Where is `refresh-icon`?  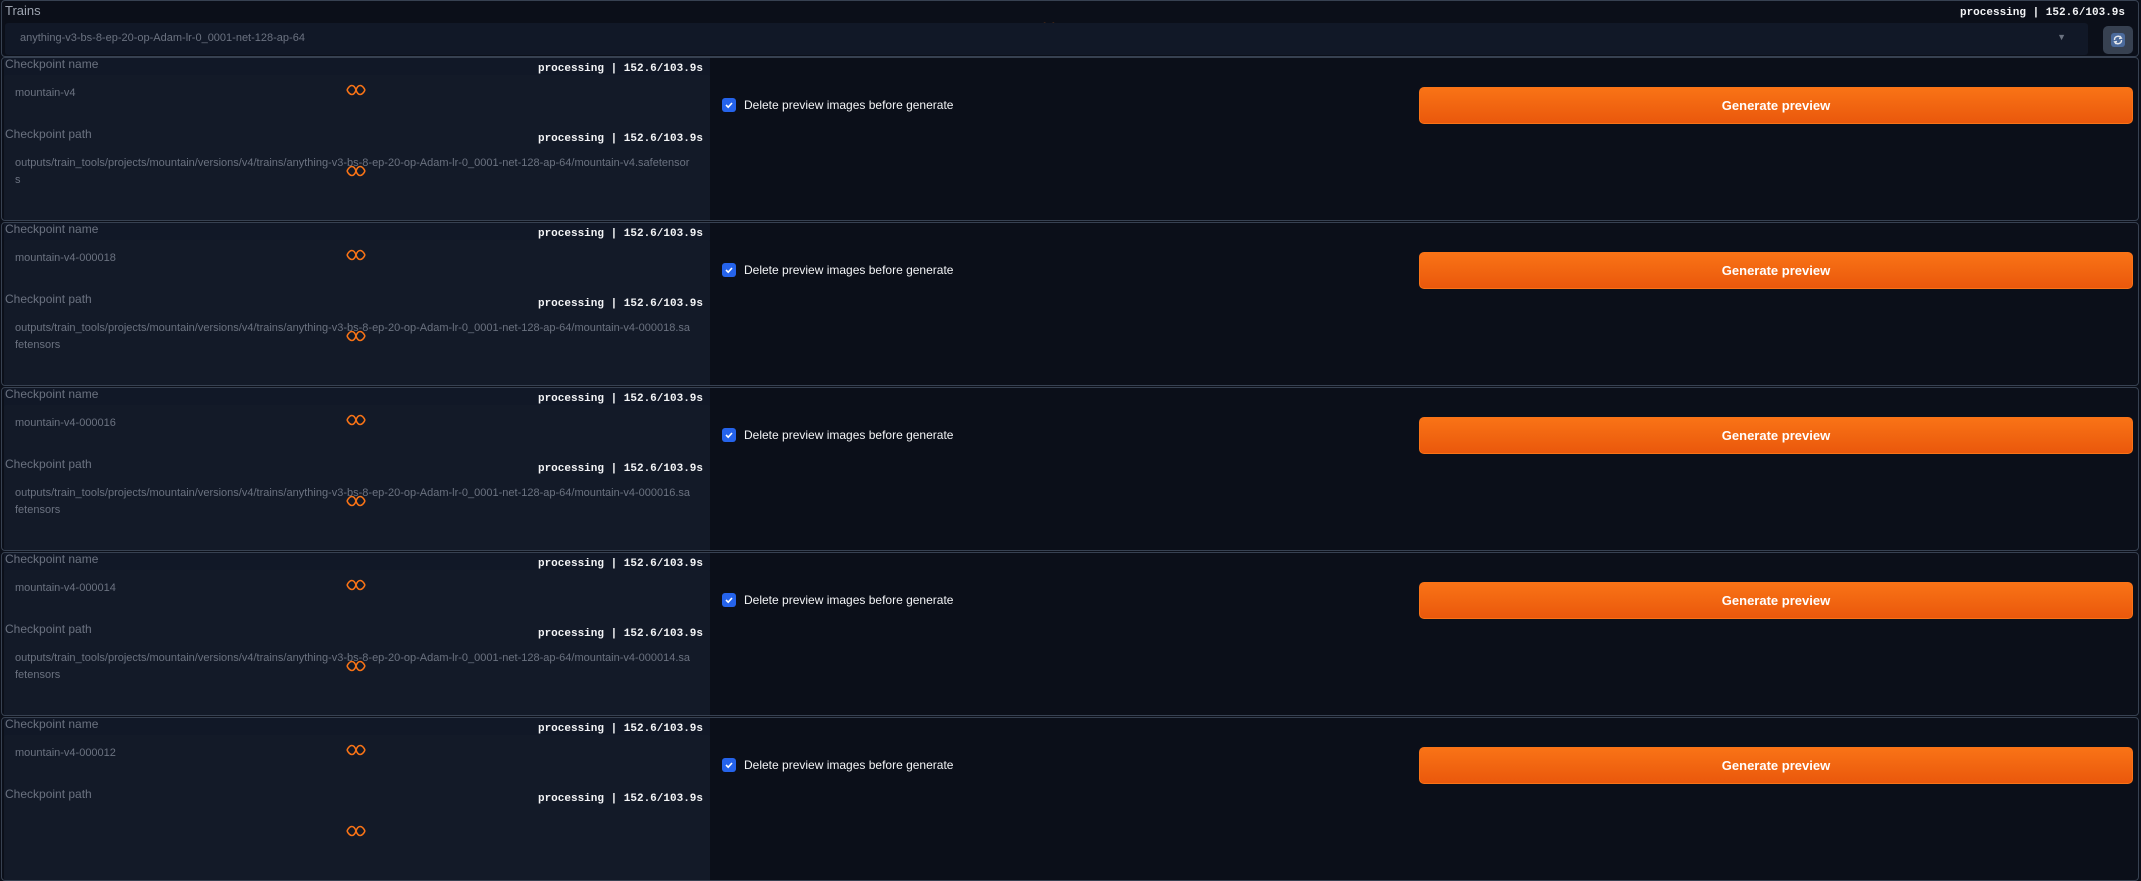 refresh-icon is located at coordinates (2118, 40).